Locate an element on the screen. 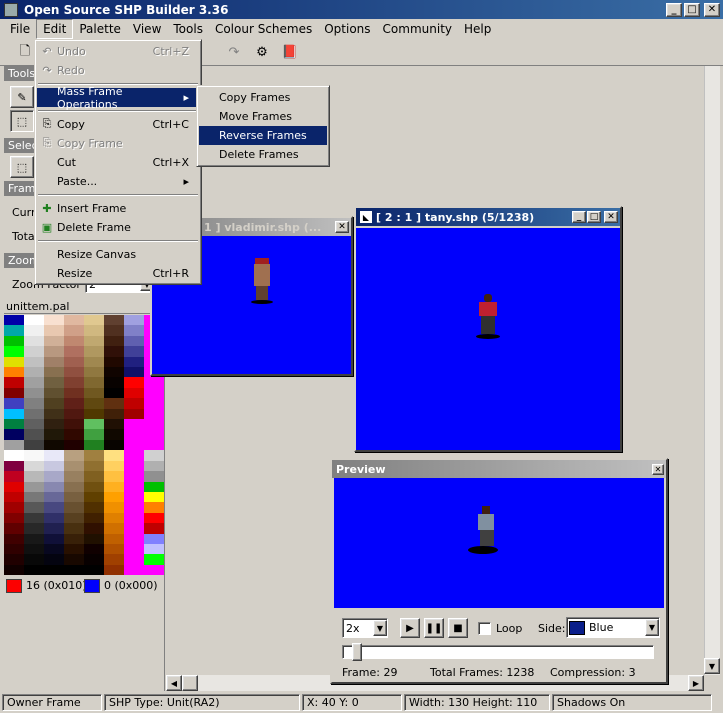 The height and width of the screenshot is (713, 723). pause-icon: ❚❚ is located at coordinates (434, 628).